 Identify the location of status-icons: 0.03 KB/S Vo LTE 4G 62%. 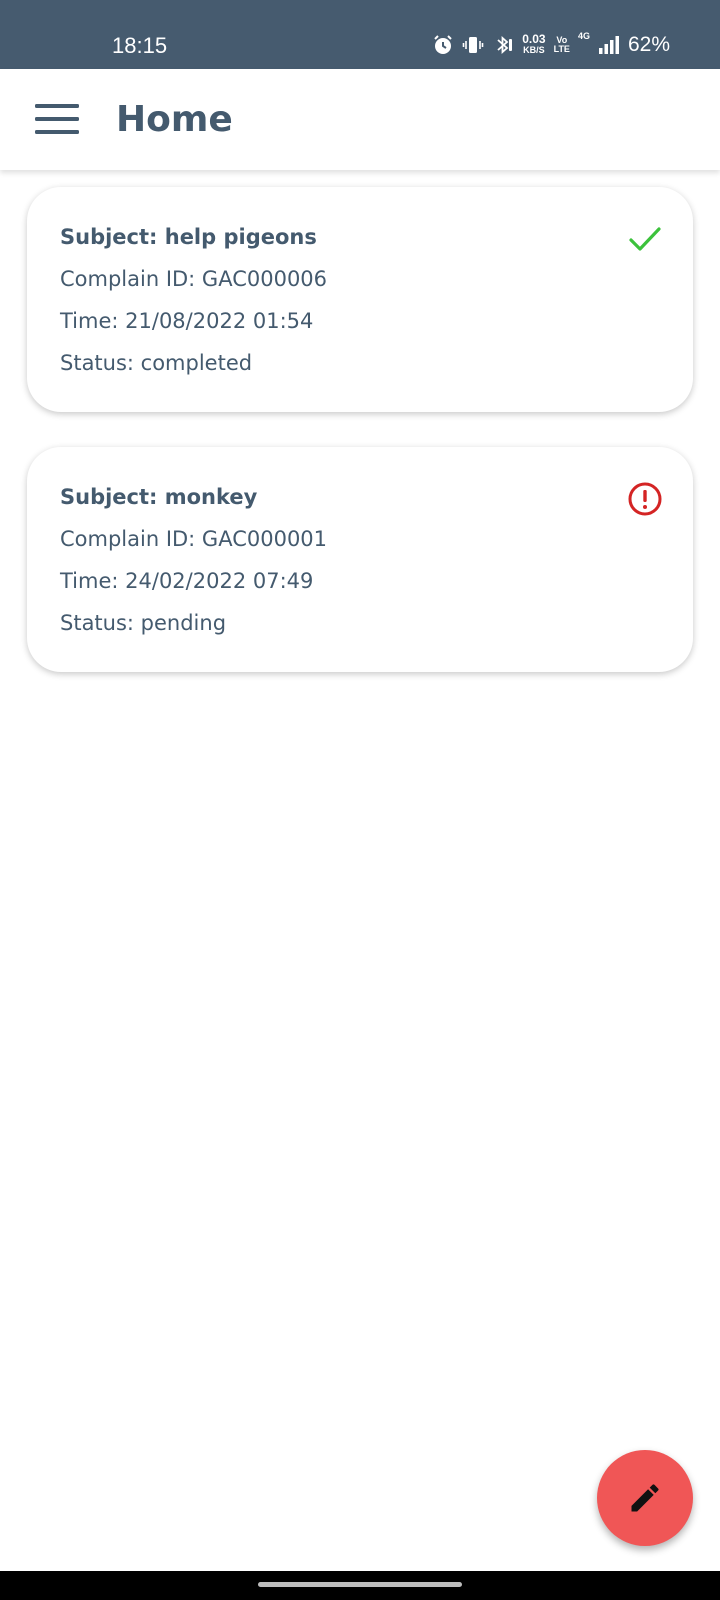
(551, 45).